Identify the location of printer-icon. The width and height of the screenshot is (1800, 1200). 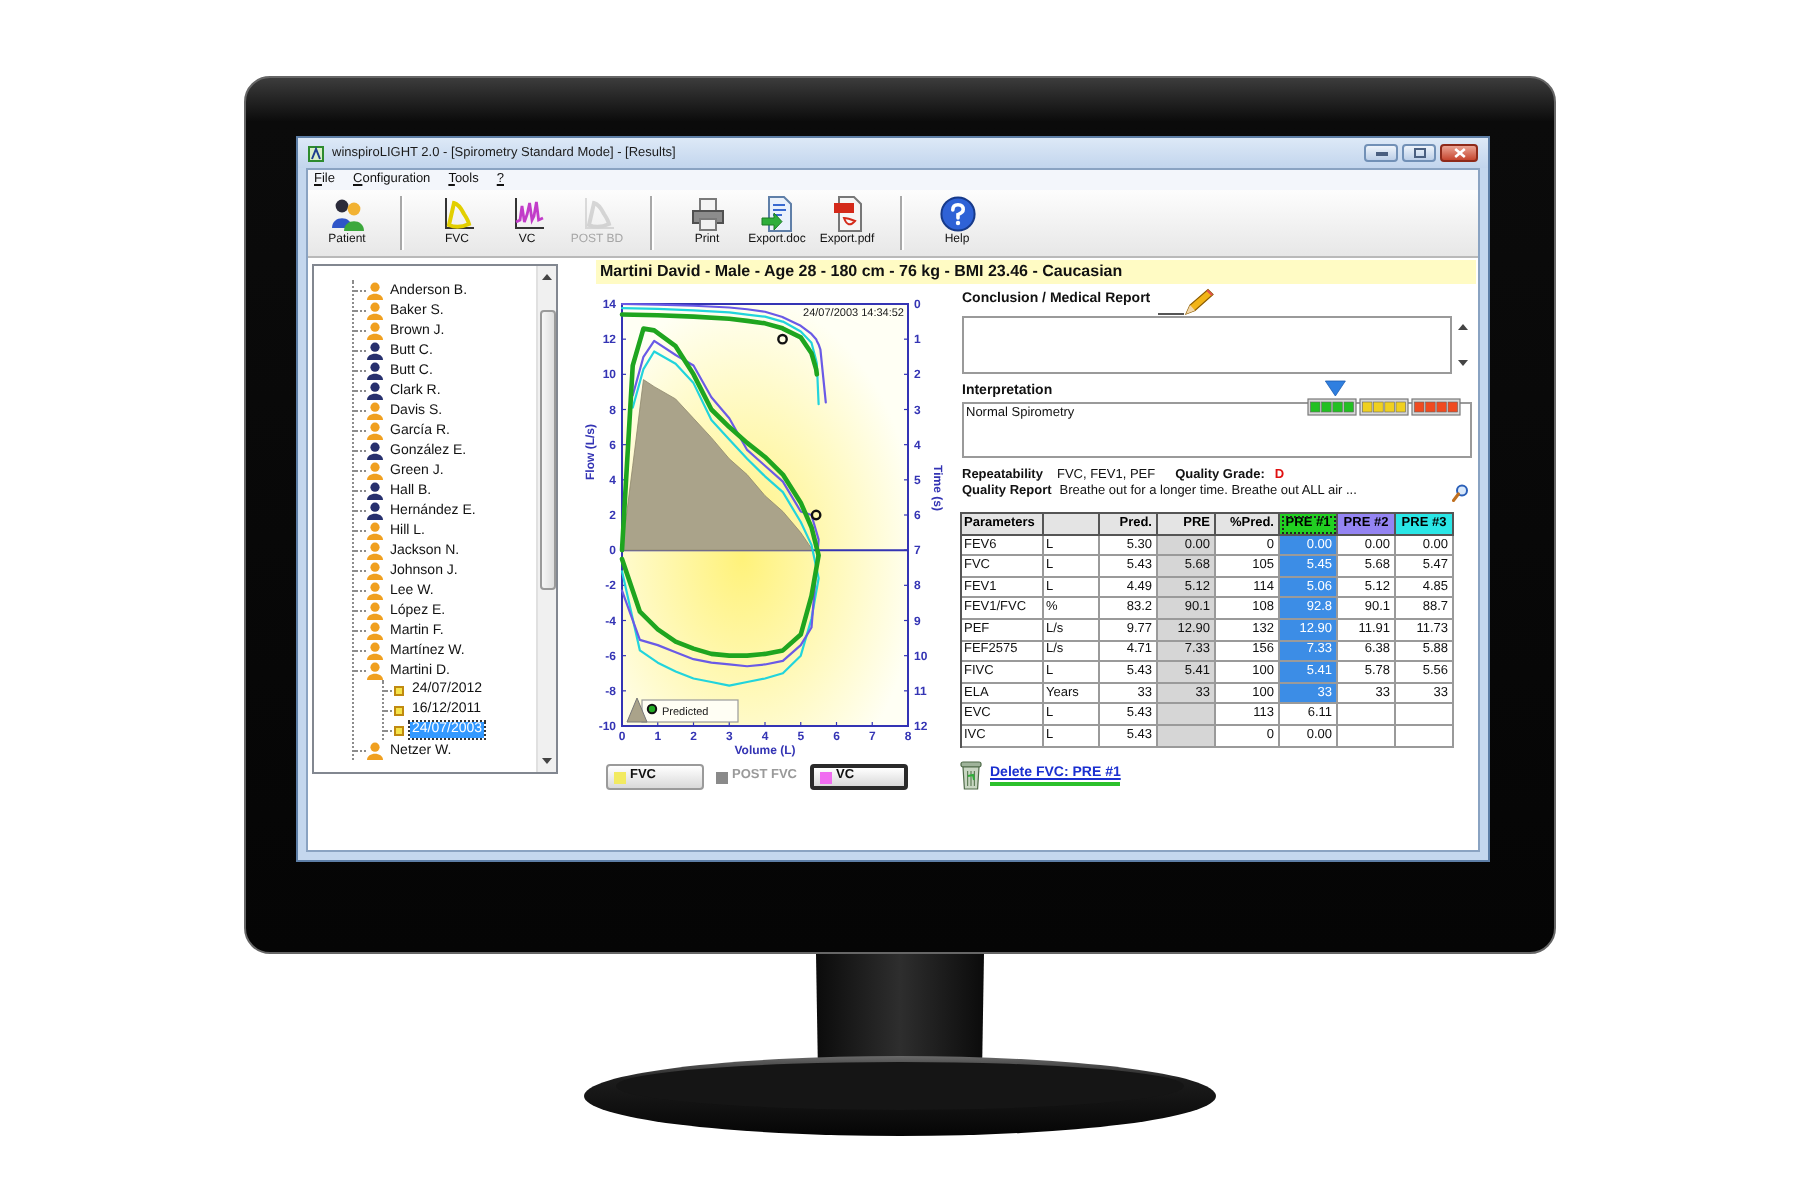
(707, 214).